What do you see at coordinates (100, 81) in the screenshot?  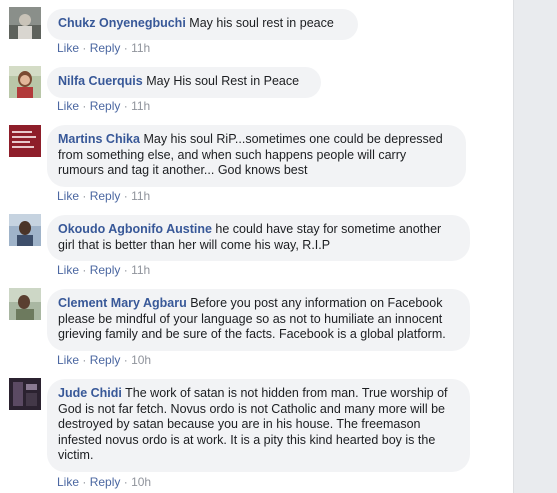 I see `comment-author: Nilfa Cuerquis` at bounding box center [100, 81].